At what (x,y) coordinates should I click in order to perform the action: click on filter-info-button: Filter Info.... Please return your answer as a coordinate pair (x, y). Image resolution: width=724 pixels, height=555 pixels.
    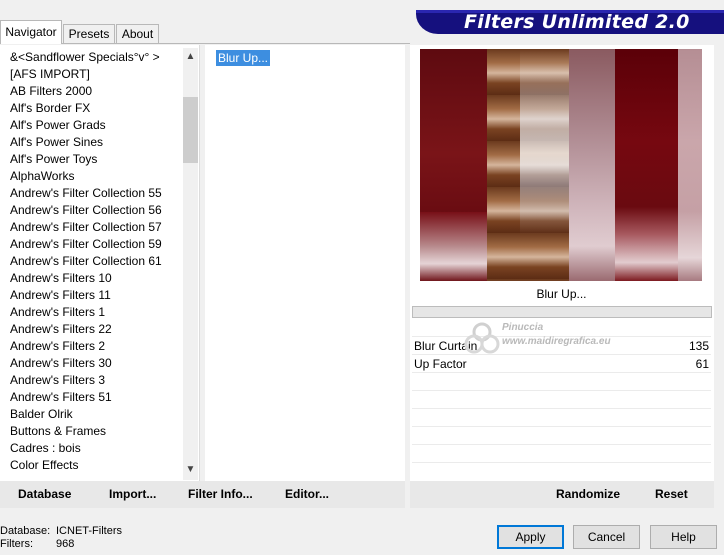
    Looking at the image, I should click on (220, 494).